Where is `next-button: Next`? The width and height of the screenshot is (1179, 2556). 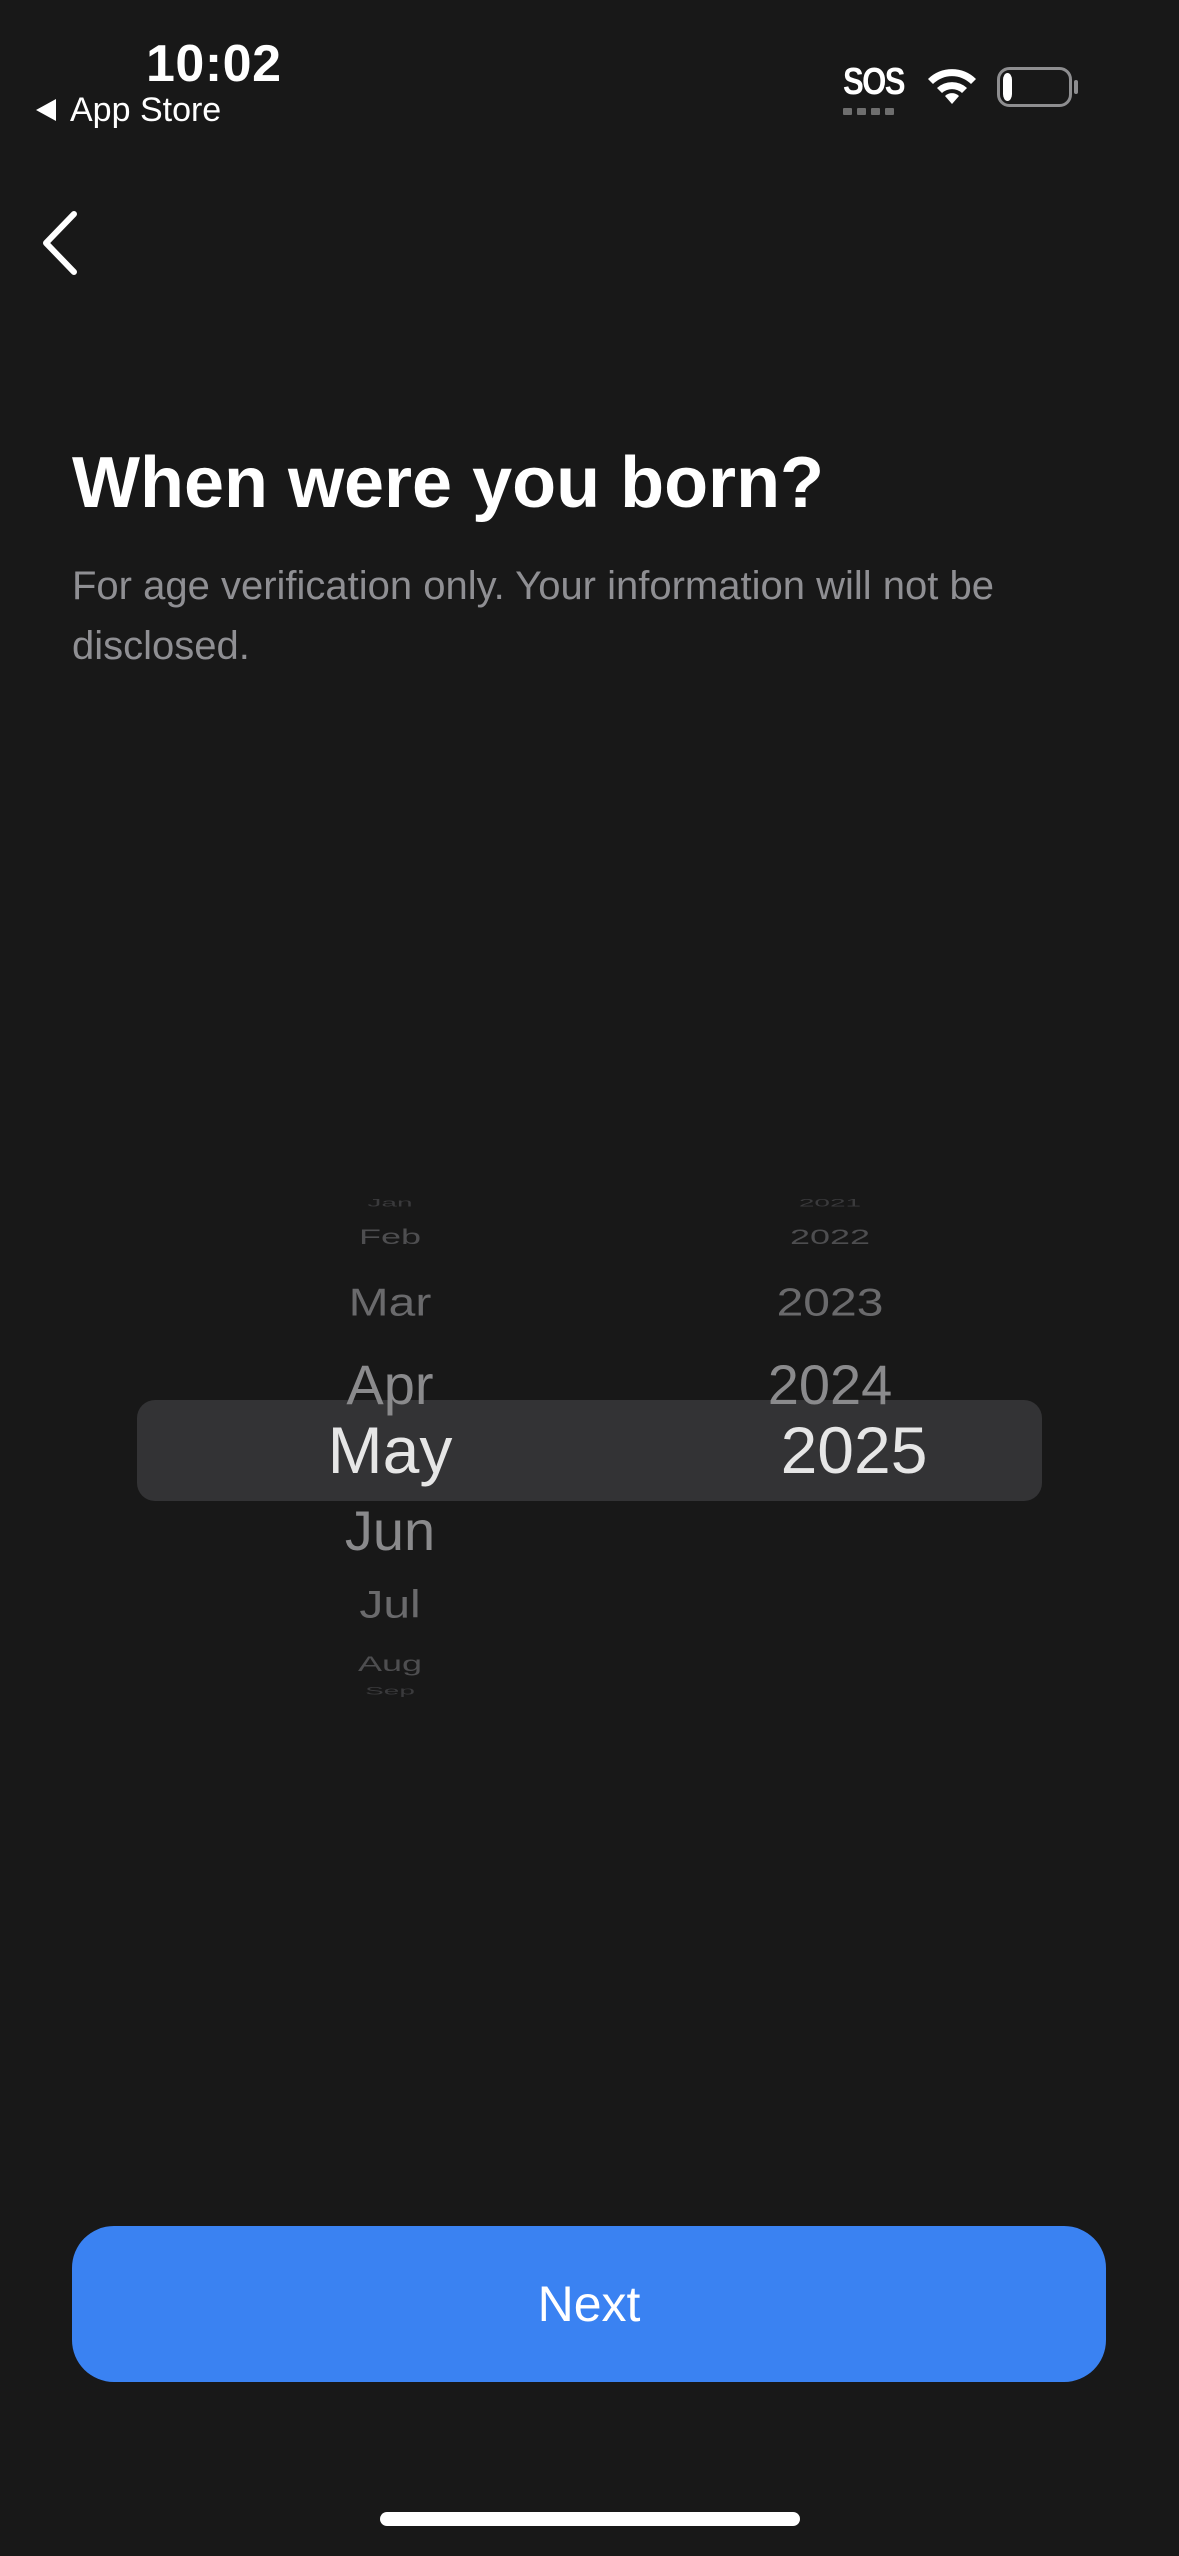 next-button: Next is located at coordinates (589, 2304).